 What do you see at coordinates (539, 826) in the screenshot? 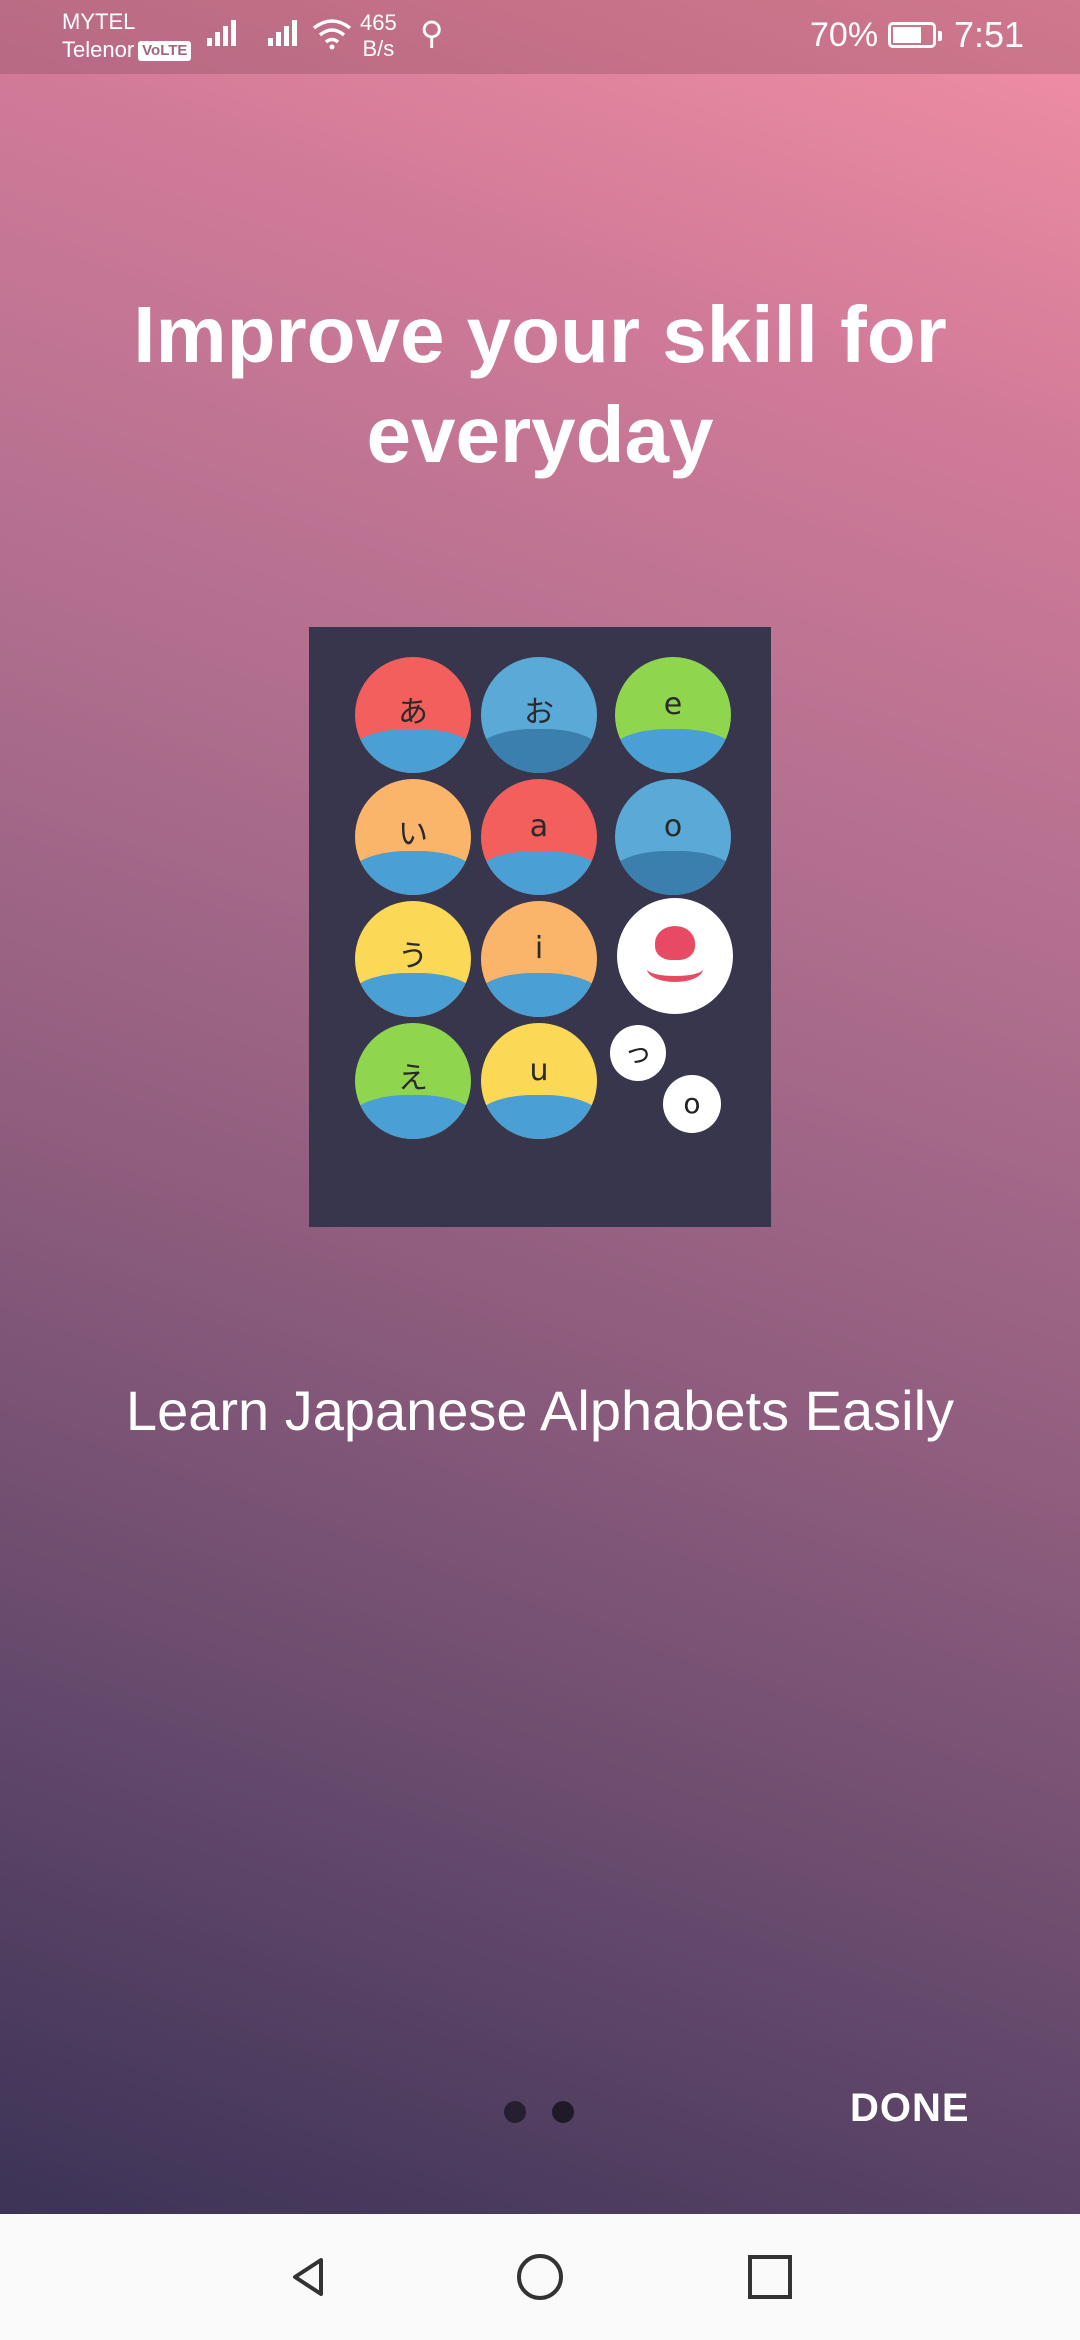
I see `kana-glyph: a` at bounding box center [539, 826].